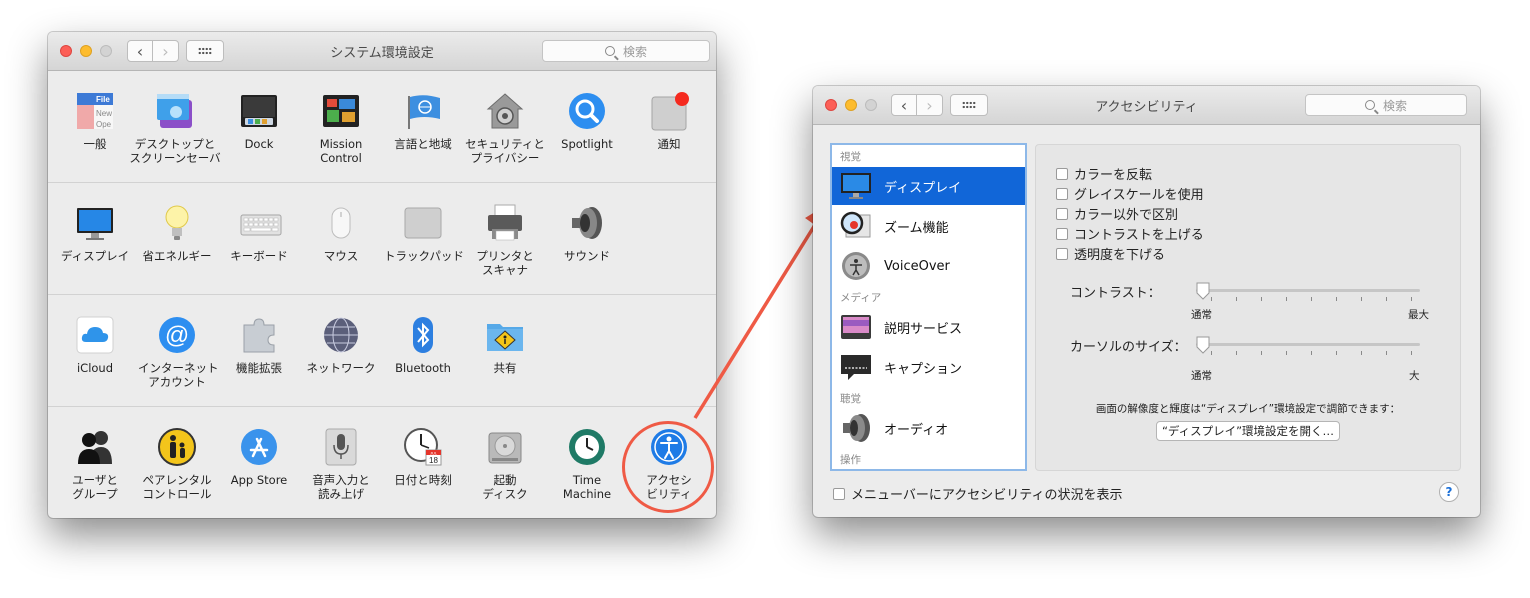 Image resolution: width=1530 pixels, height=598 pixels. What do you see at coordinates (424, 233) in the screenshot?
I see `pref-trackpad: トラックパッド` at bounding box center [424, 233].